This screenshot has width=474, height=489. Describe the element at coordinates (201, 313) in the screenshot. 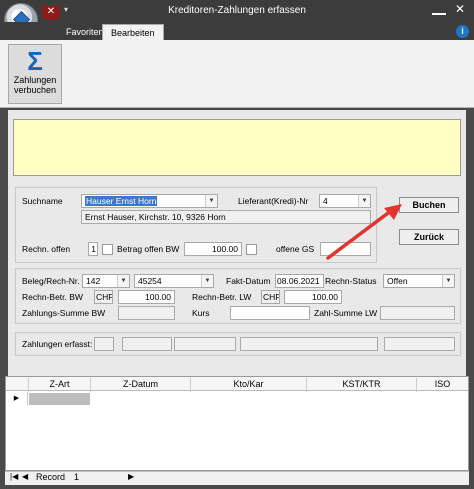

I see `kurs-label: Kurs` at that location.